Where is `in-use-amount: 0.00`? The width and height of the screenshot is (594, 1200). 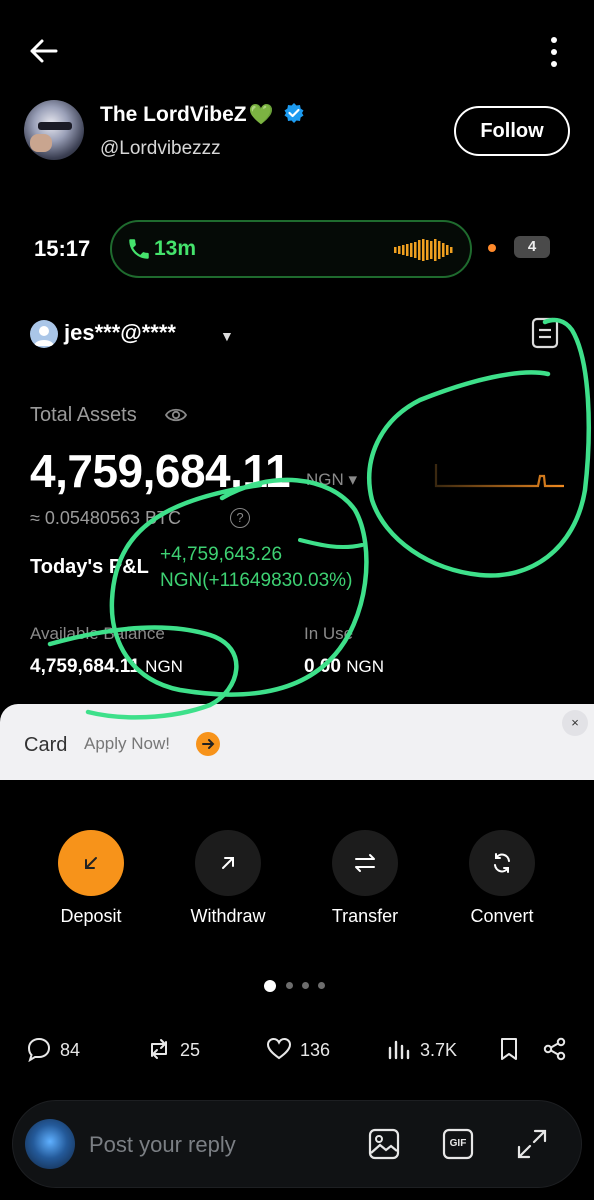
in-use-amount: 0.00 is located at coordinates (322, 666).